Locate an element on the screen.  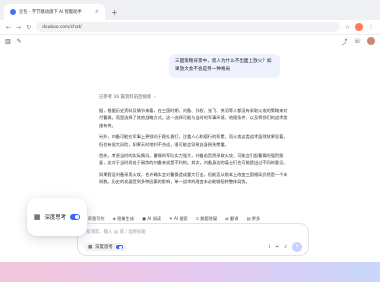
write-label: 帮我写作 is located at coordinates (96, 218).